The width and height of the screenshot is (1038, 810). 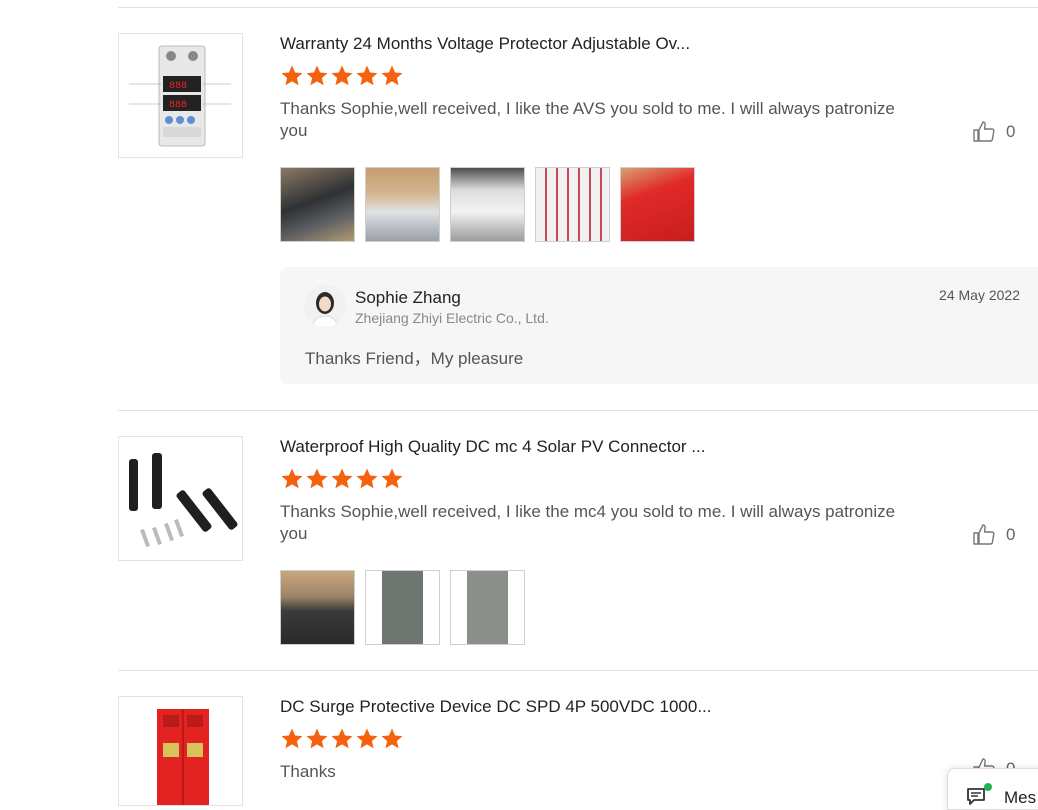 I want to click on reply-author-name: Sophie Zhang, so click(x=408, y=297).